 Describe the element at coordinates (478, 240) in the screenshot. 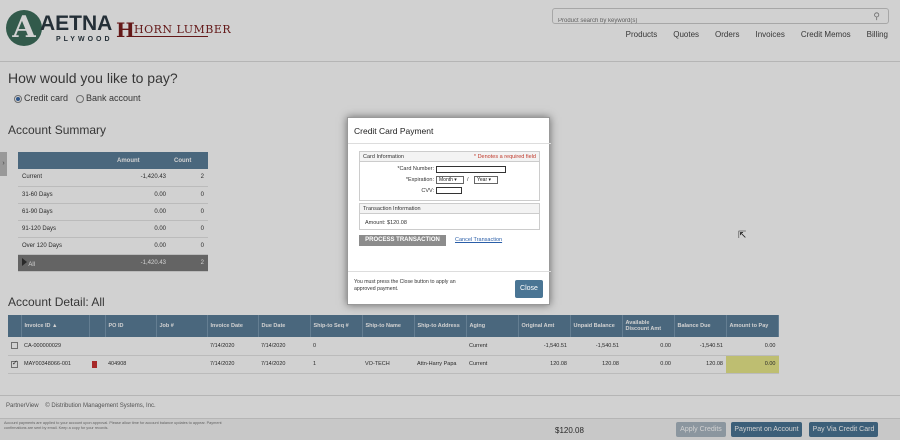

I see `cancel-transaction-link: Cancel Transaction` at that location.